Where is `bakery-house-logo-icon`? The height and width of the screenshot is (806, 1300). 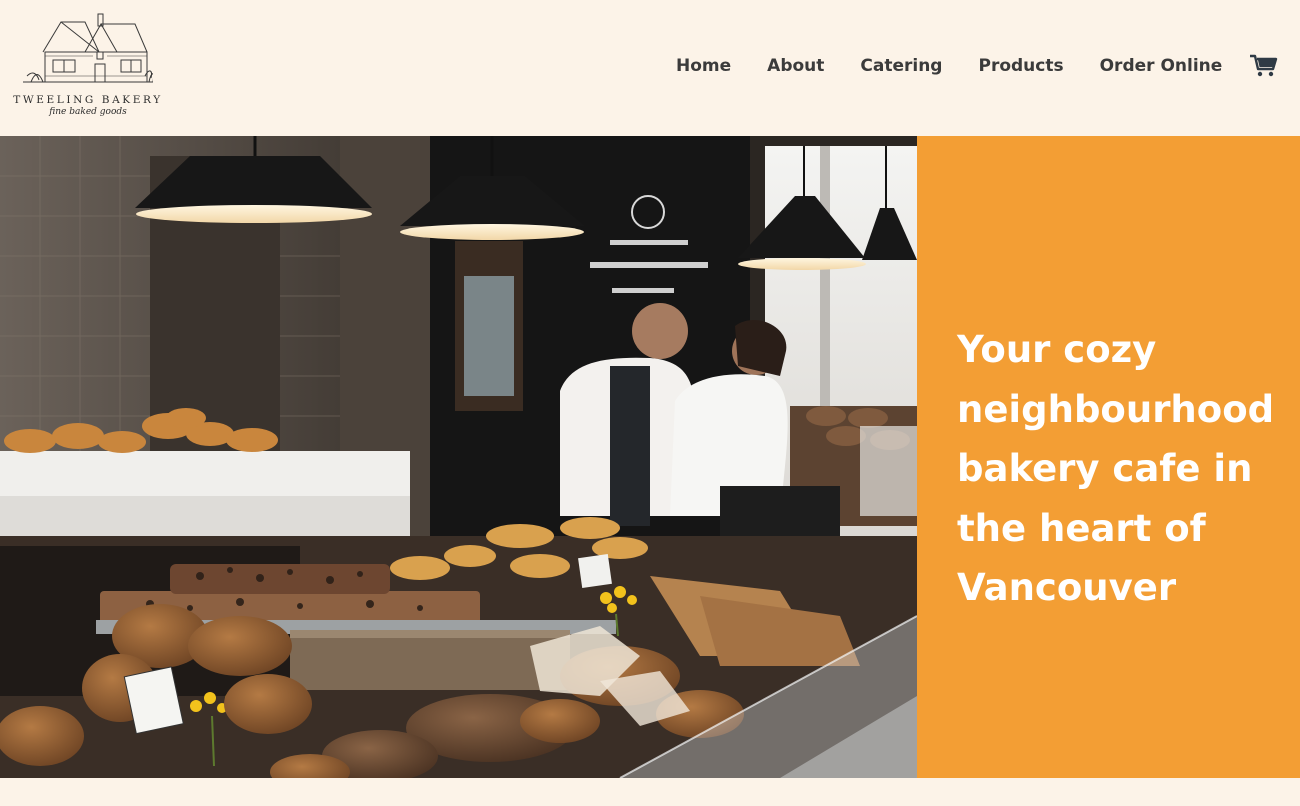
bakery-house-logo-icon is located at coordinates (88, 48).